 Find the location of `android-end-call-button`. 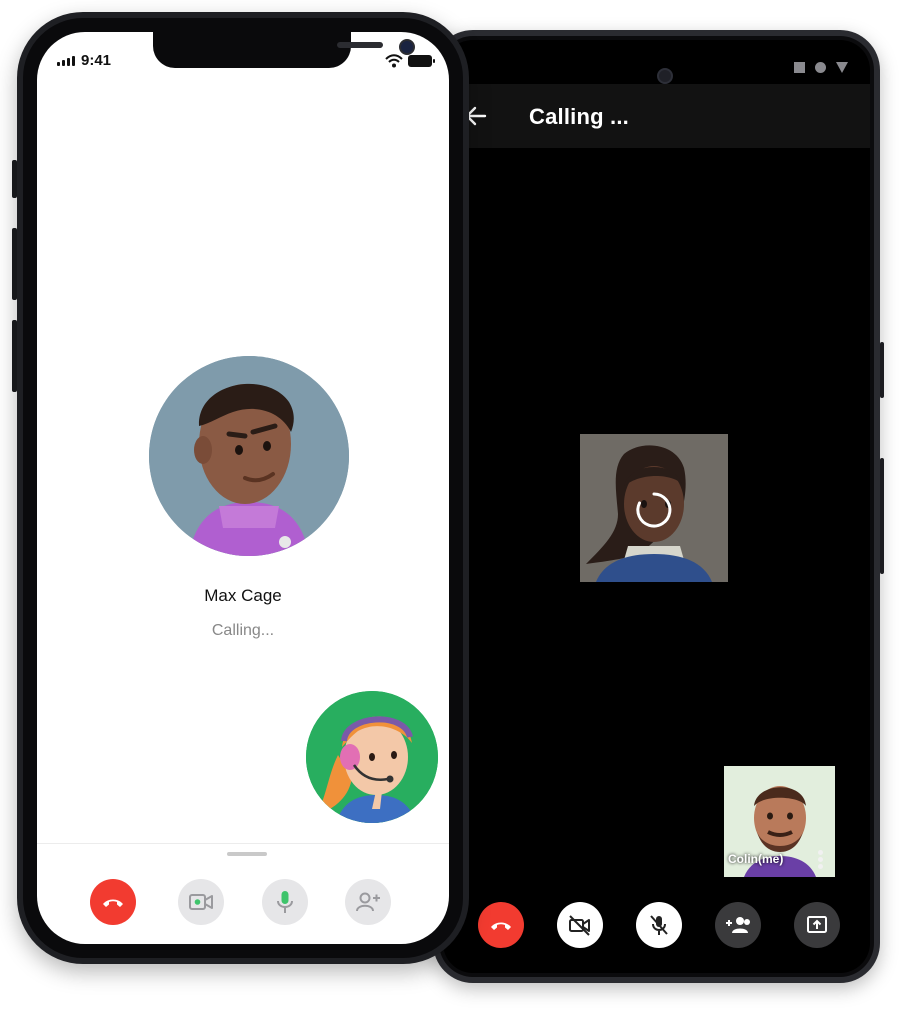

android-end-call-button is located at coordinates (501, 925).